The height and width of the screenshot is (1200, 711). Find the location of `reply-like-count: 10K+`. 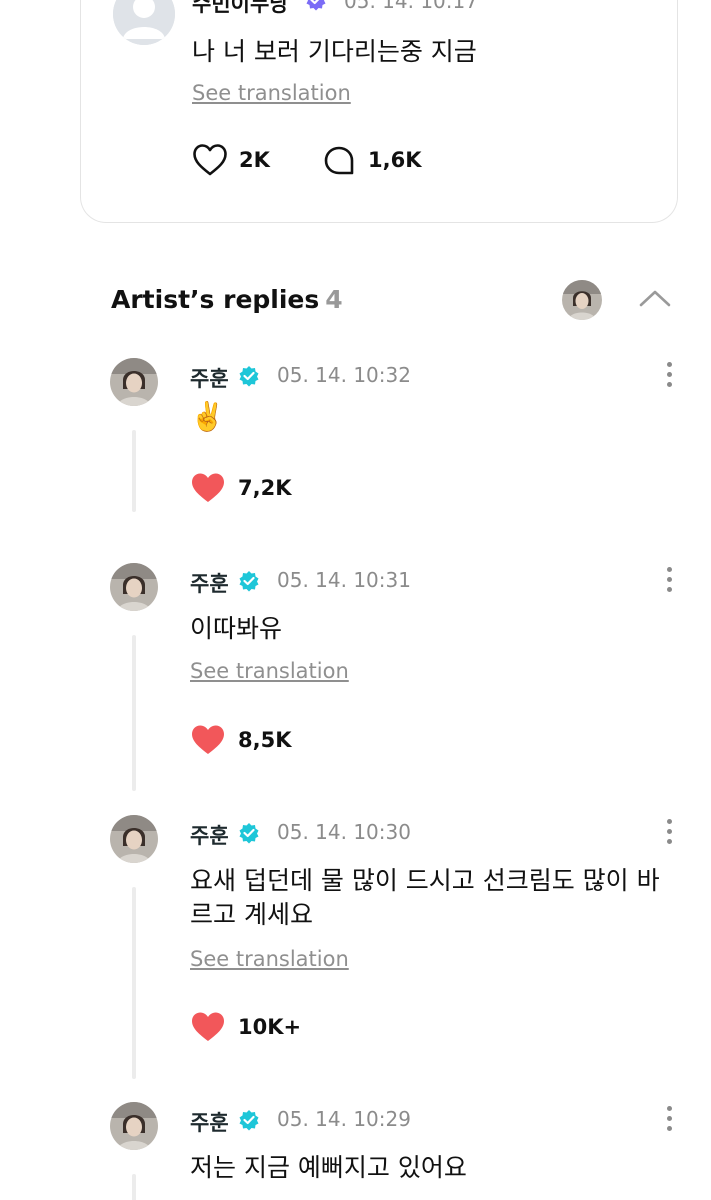

reply-like-count: 10K+ is located at coordinates (270, 1027).